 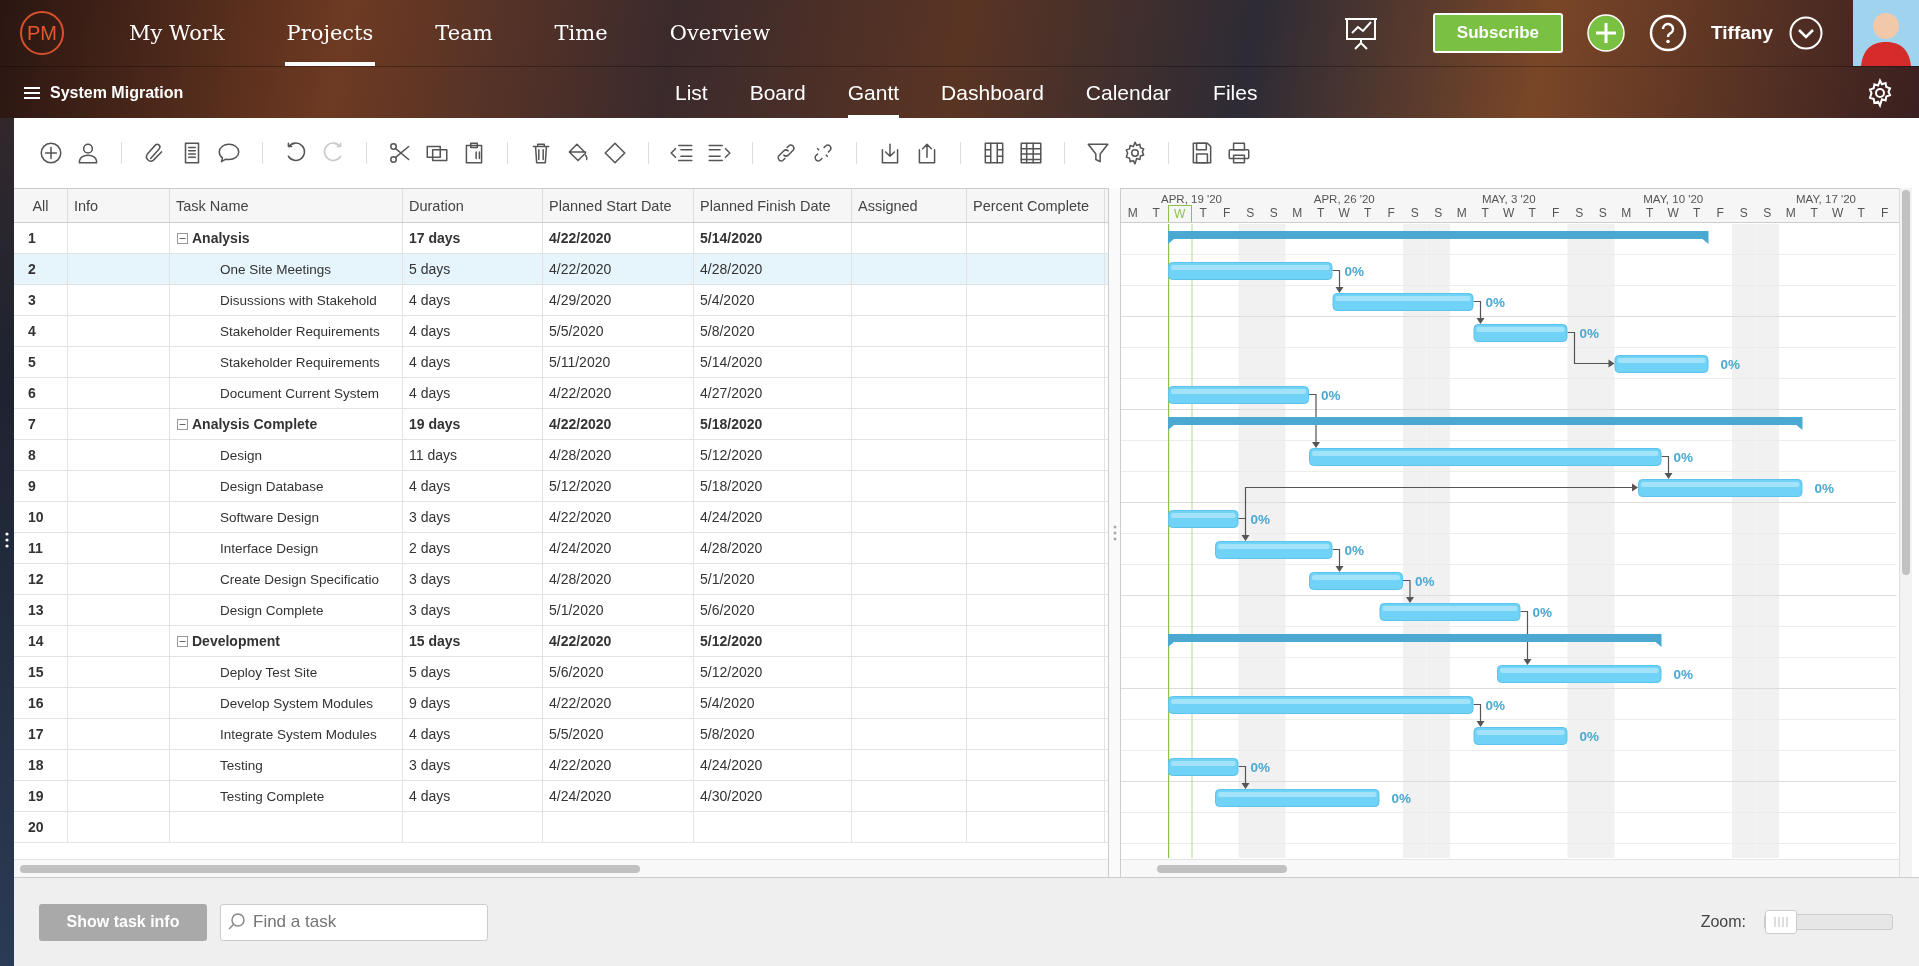 What do you see at coordinates (561, 610) in the screenshot?
I see `table-row: 13 Design Complete 3 days 5/1/2020 5/6/2020` at bounding box center [561, 610].